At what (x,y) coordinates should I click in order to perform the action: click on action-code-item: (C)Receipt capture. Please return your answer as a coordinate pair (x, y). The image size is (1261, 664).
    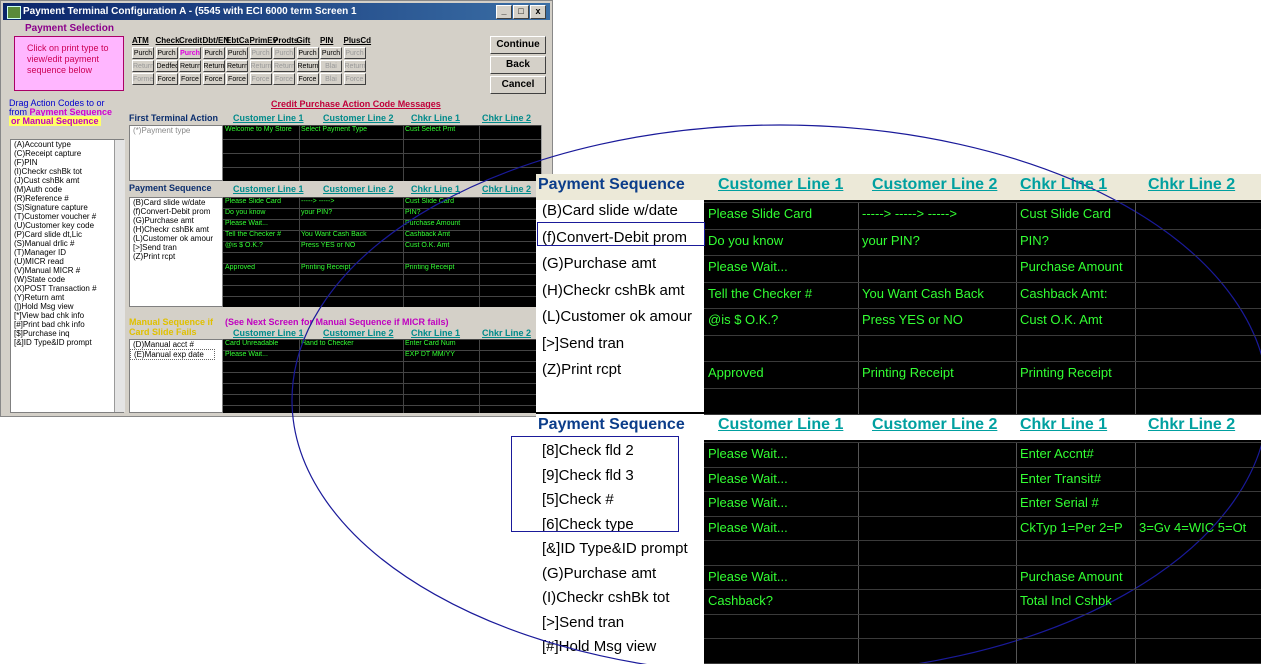
    Looking at the image, I should click on (67, 153).